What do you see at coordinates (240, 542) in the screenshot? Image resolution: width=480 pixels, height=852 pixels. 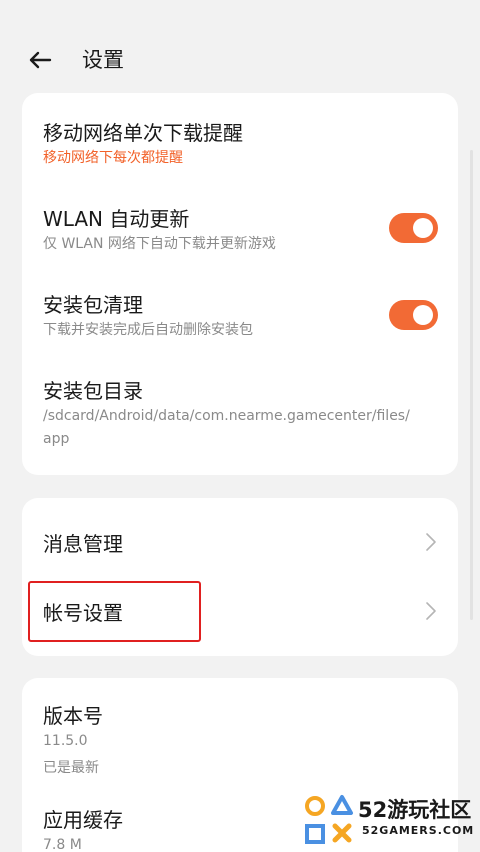 I see `message-management-row: 消息管理` at bounding box center [240, 542].